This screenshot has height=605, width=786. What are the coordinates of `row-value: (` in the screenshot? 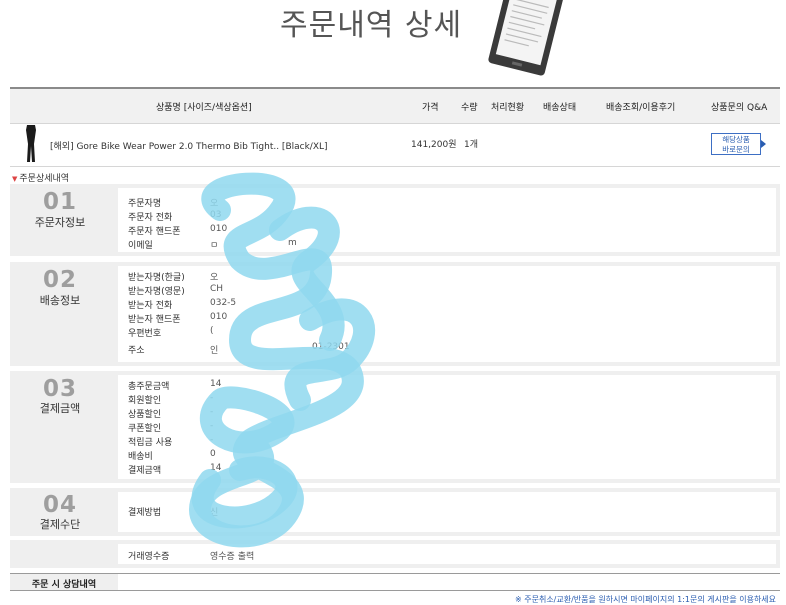 It's located at (212, 331).